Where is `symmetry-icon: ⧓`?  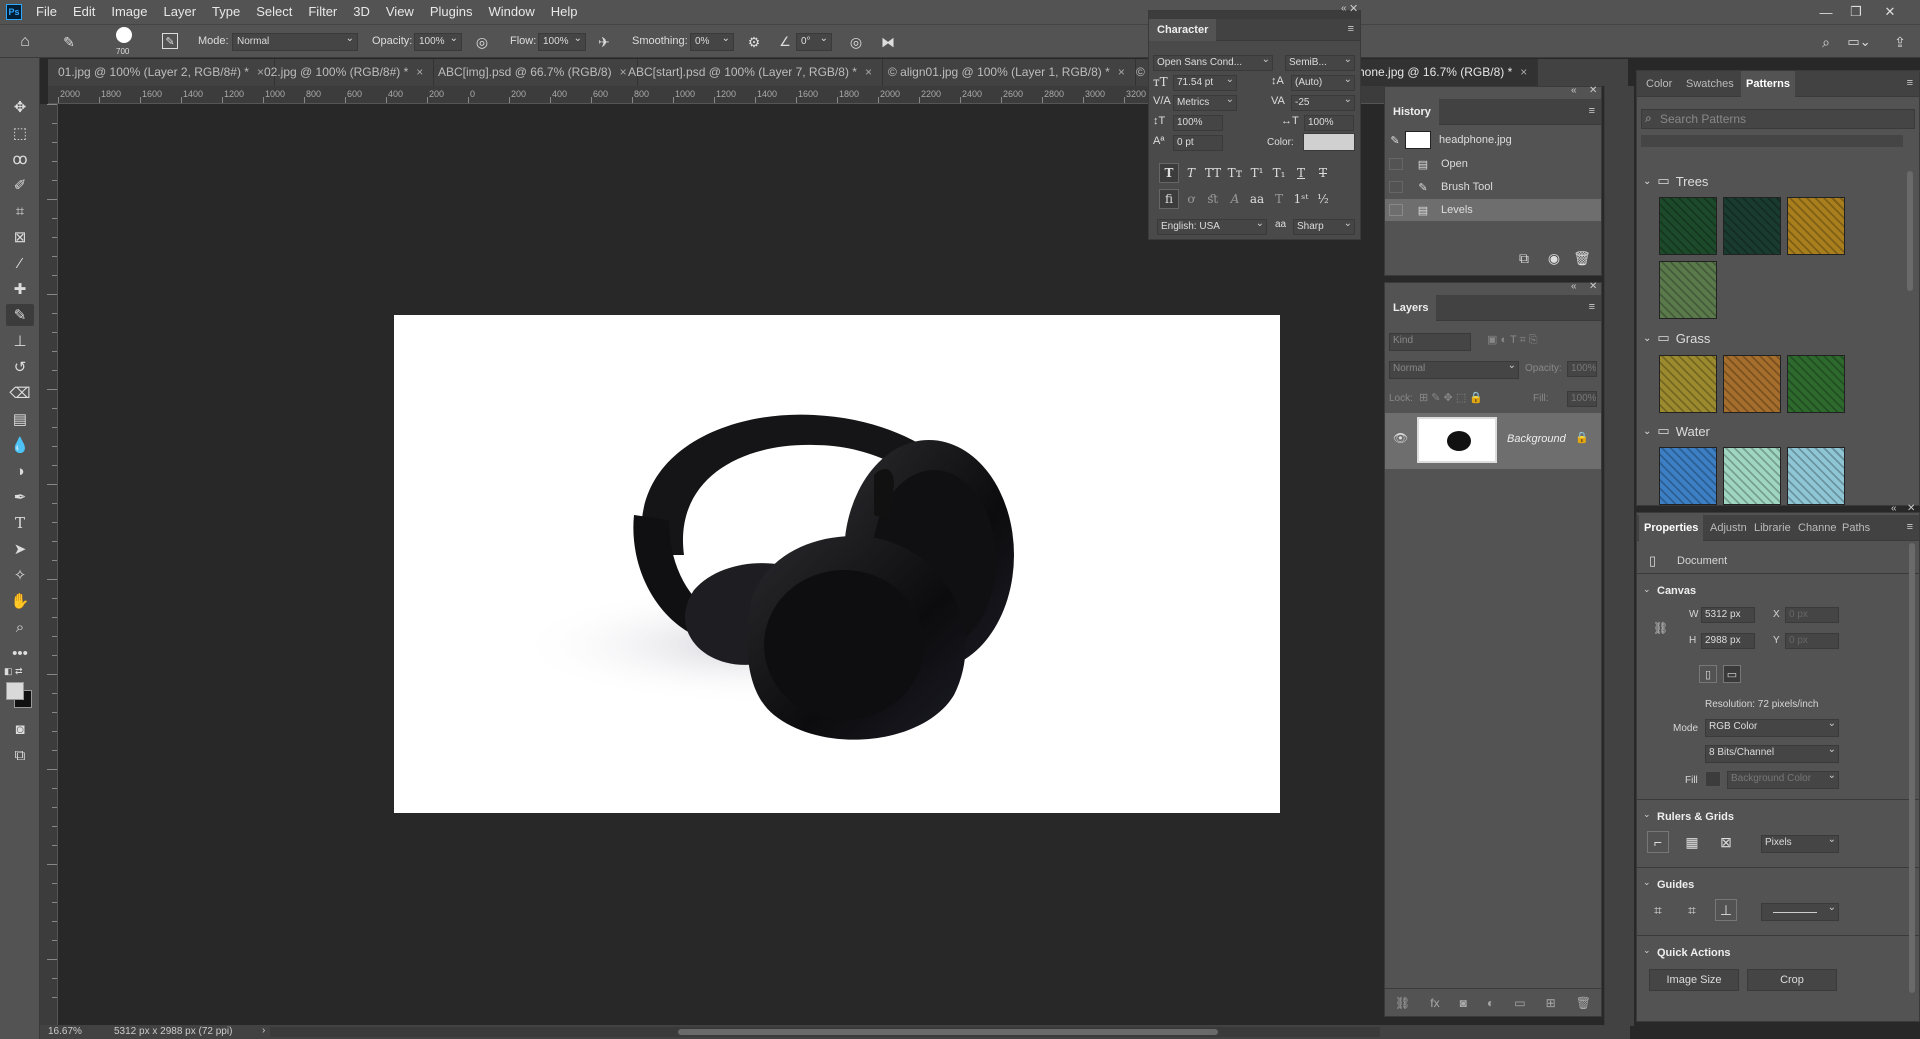 symmetry-icon: ⧓ is located at coordinates (888, 42).